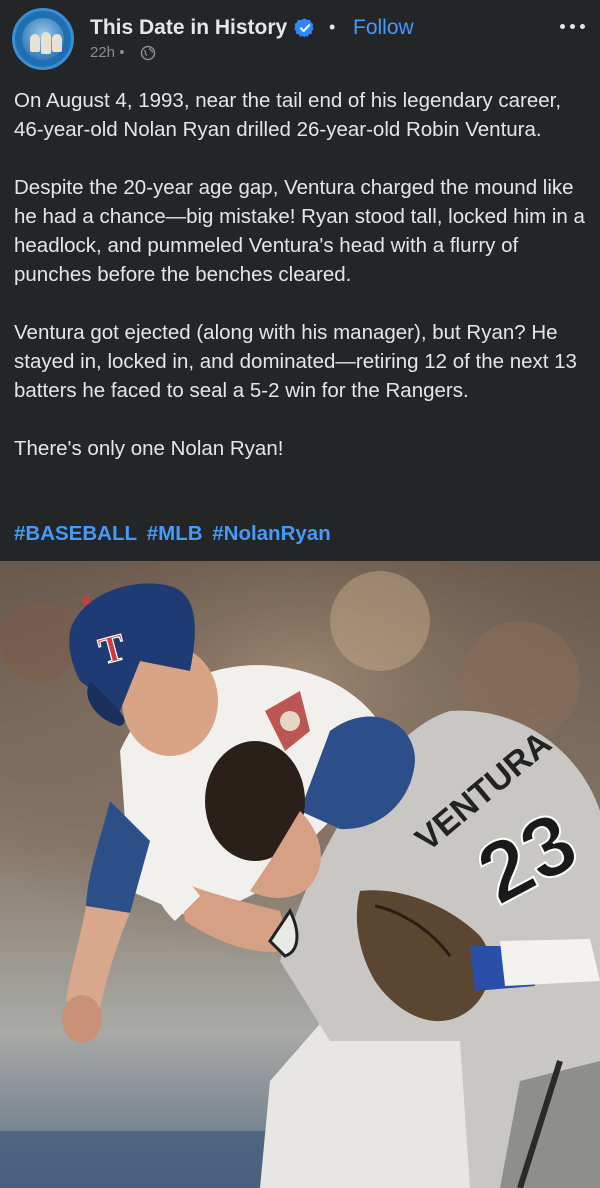 Image resolution: width=600 pixels, height=1188 pixels. Describe the element at coordinates (304, 28) in the screenshot. I see `verified-badge-icon` at that location.